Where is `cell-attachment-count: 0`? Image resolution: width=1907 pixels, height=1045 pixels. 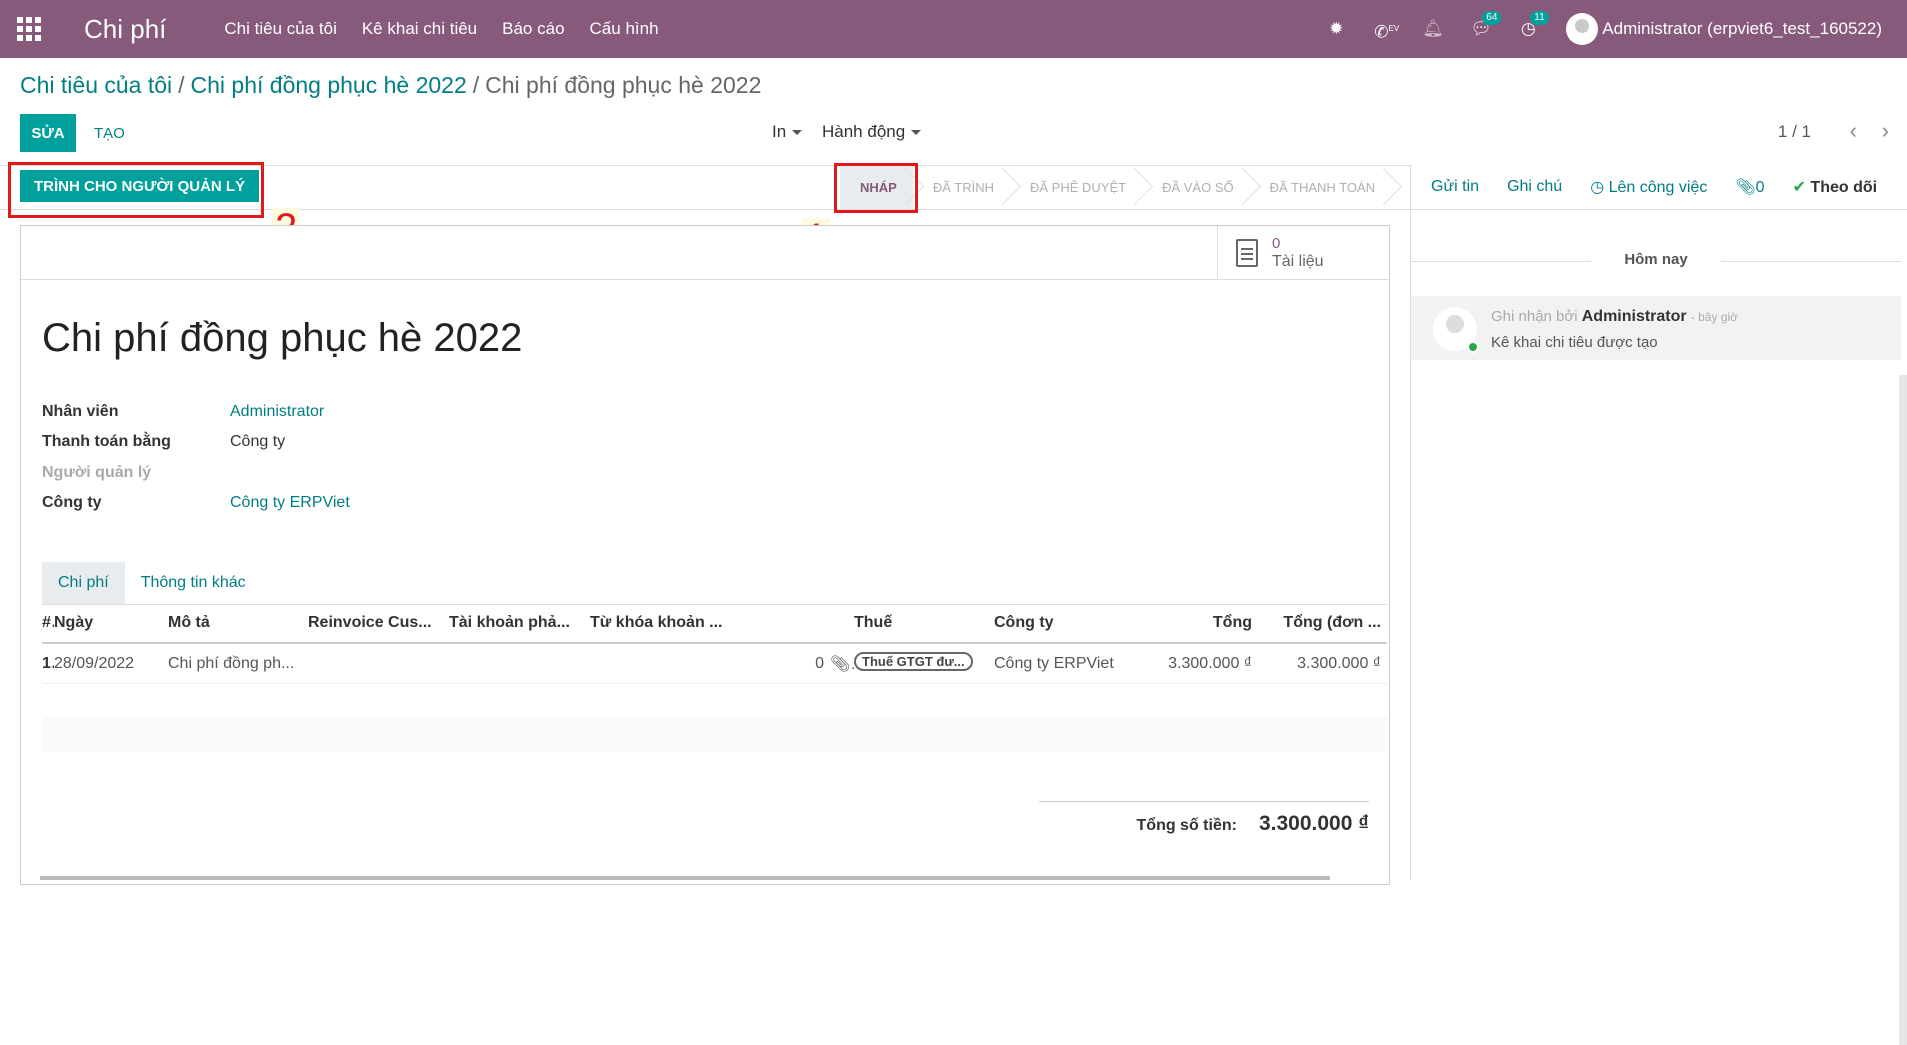
cell-attachment-count: 0 is located at coordinates (819, 663).